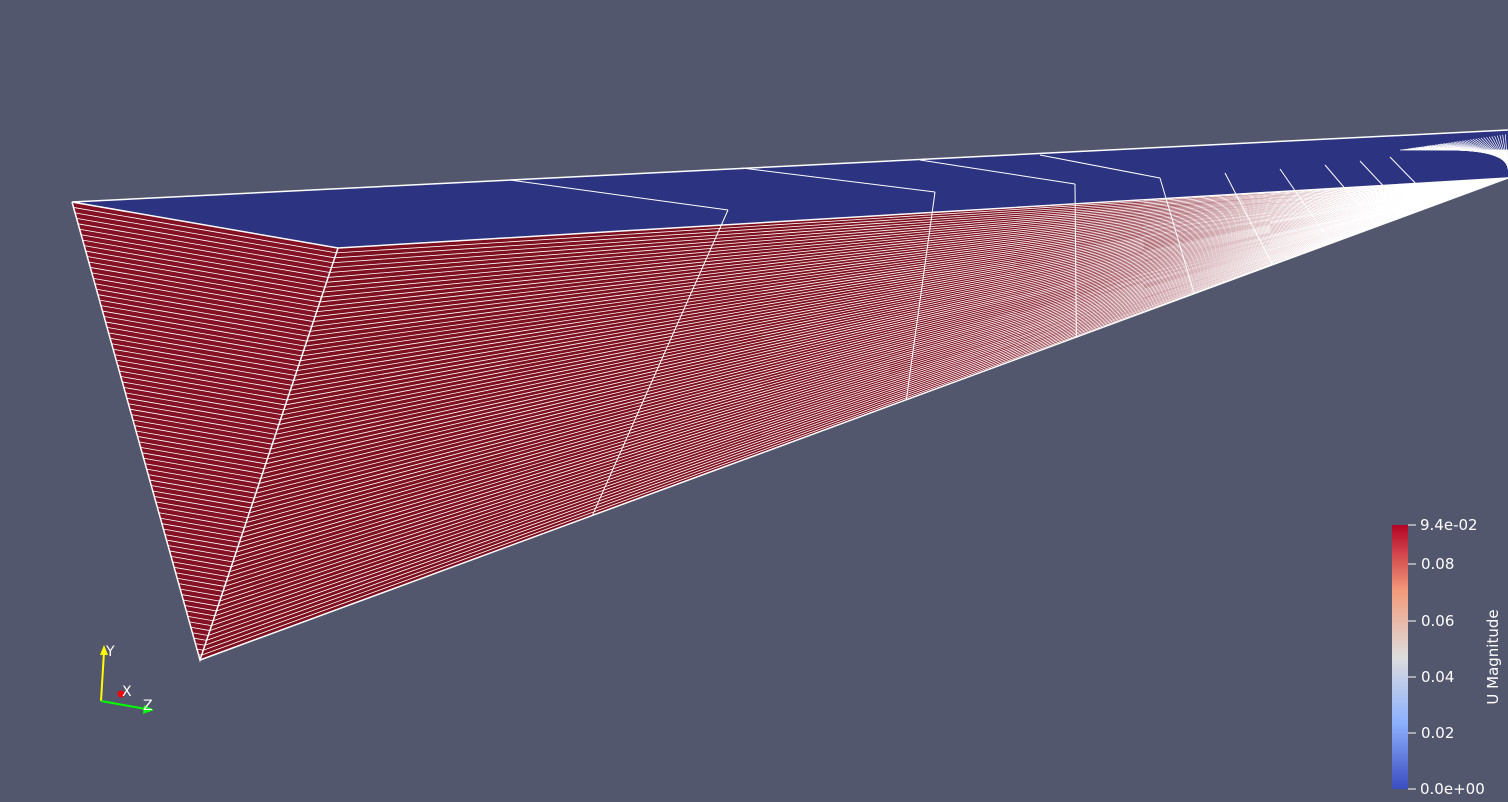 The image size is (1508, 802). Describe the element at coordinates (1400, 657) in the screenshot. I see `colorbar-gradient` at that location.